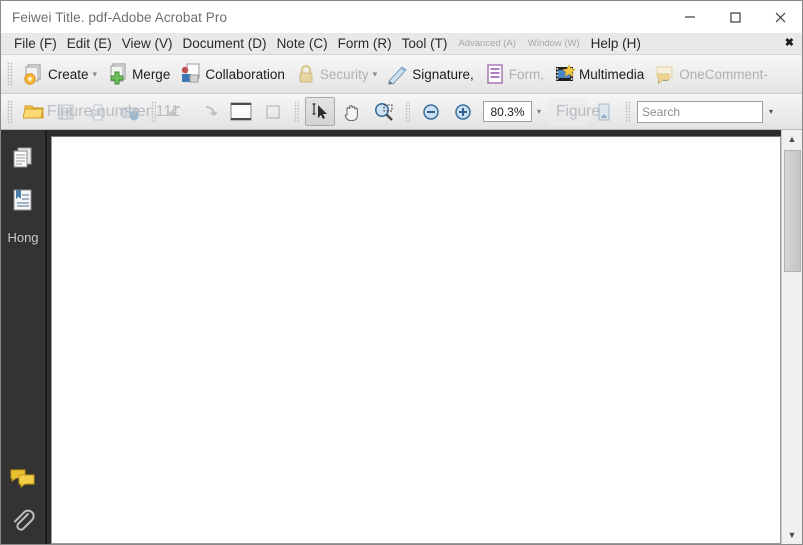  I want to click on toolbar-separator, so click(153, 111).